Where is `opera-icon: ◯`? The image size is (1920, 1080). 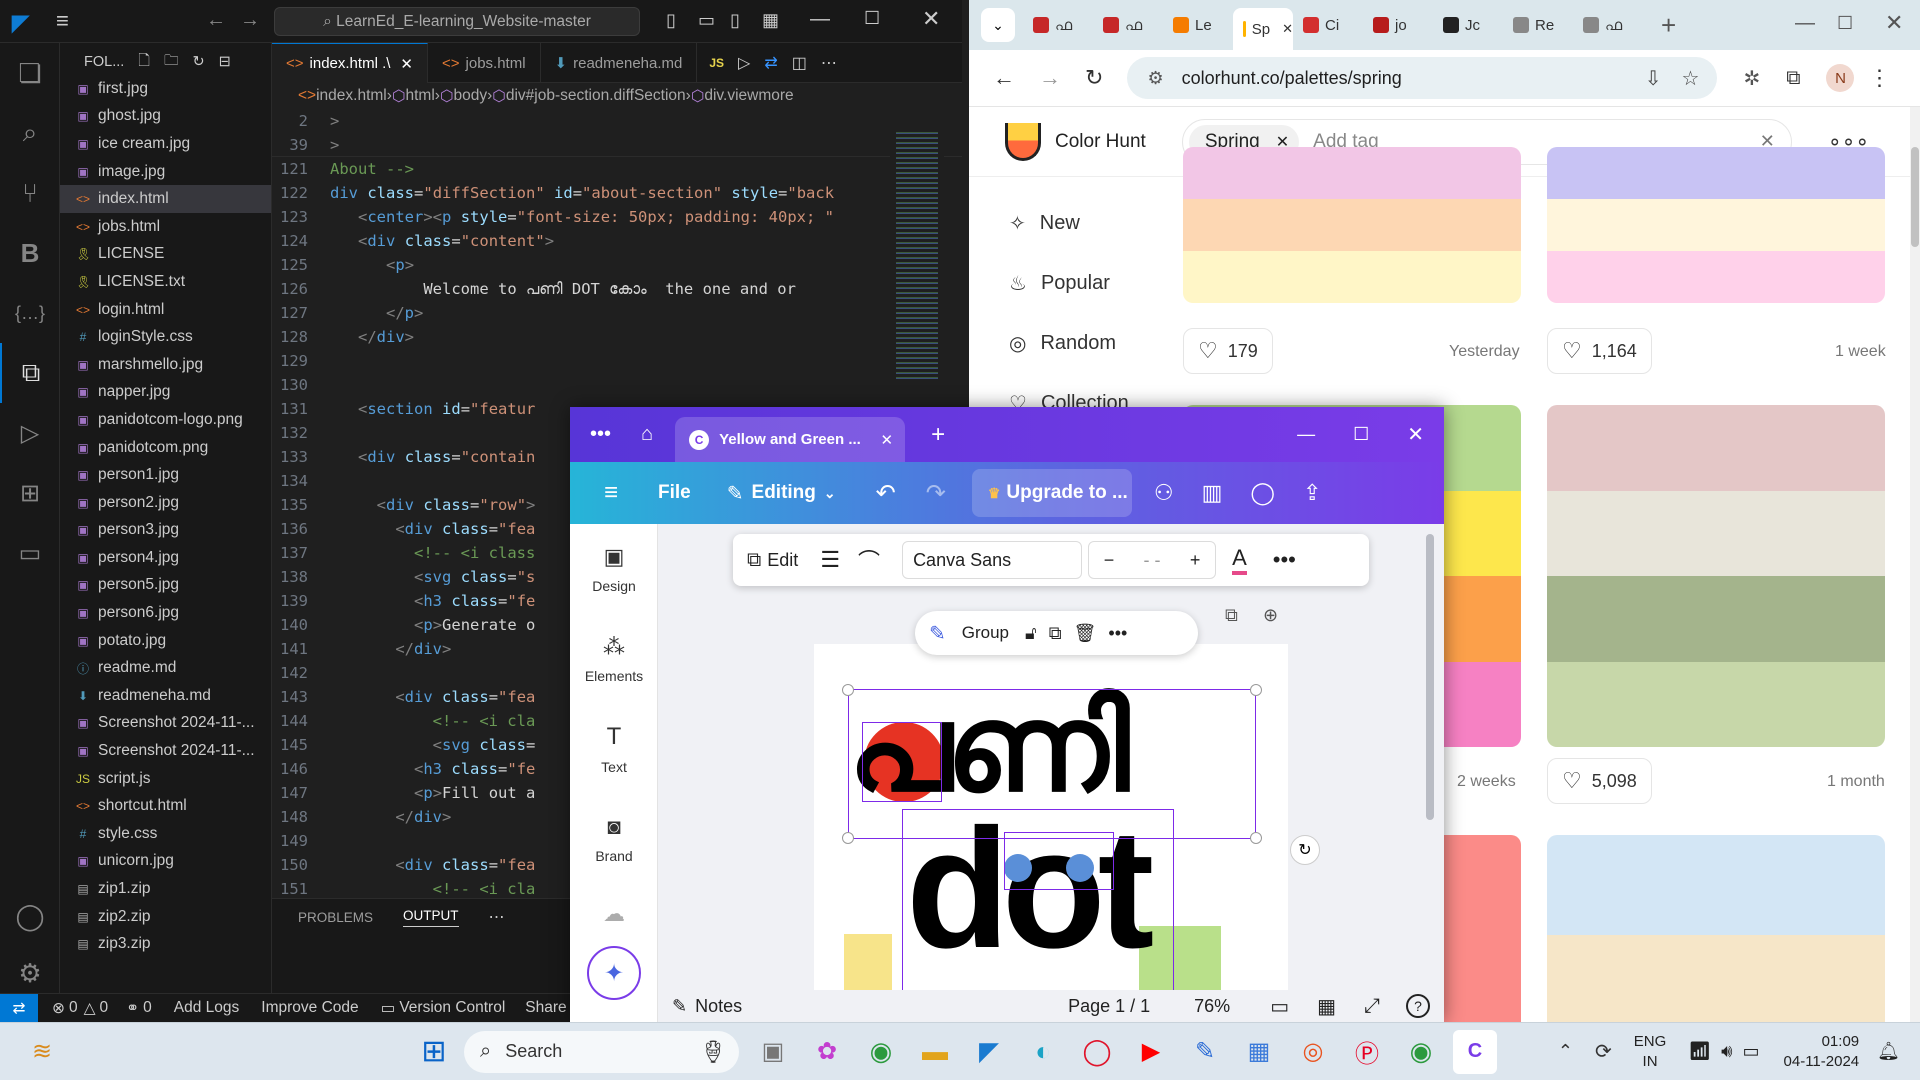
opera-icon: ◯ is located at coordinates (1097, 1052).